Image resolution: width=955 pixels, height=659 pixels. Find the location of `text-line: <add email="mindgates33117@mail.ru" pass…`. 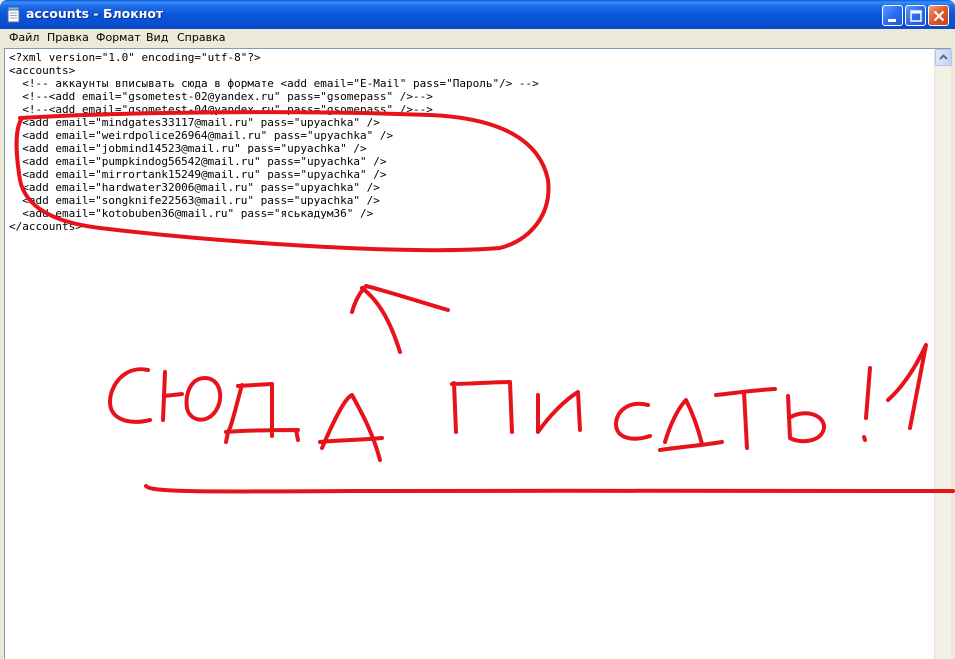

text-line: <add email="mindgates33117@mail.ru" pass… is located at coordinates (194, 122).